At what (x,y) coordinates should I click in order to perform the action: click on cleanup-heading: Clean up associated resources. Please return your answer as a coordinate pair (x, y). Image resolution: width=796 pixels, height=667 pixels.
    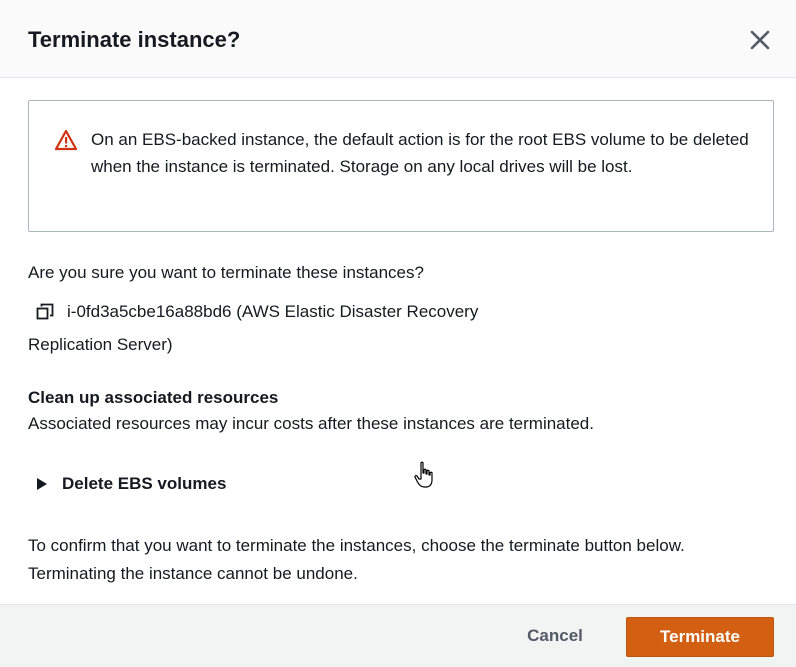
    Looking at the image, I should click on (153, 397).